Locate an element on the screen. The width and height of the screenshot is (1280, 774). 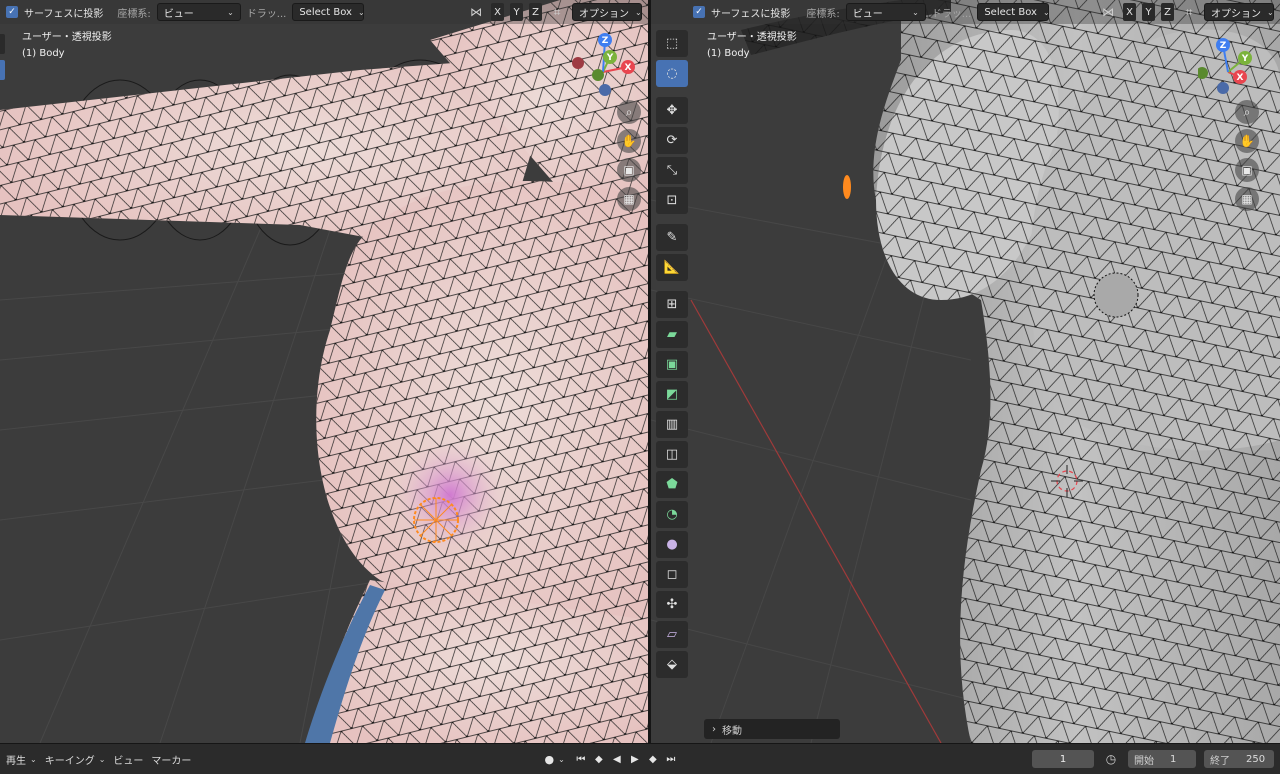
marker-menu: マーカー is located at coordinates (171, 759).